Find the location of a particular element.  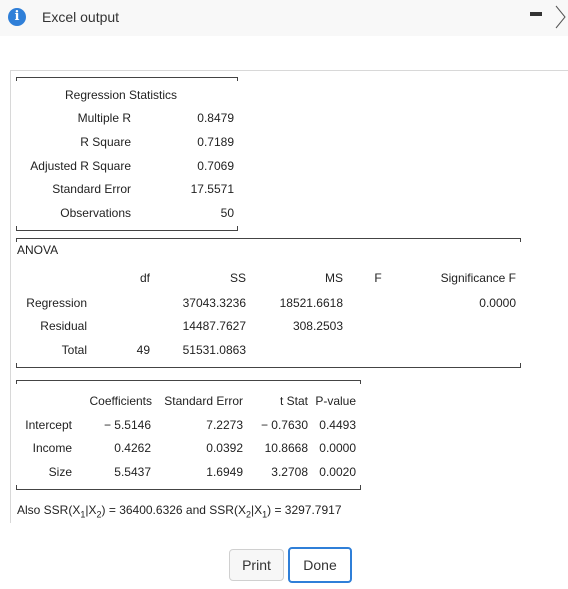

dialog-titlebar: i Excel output is located at coordinates (284, 18).